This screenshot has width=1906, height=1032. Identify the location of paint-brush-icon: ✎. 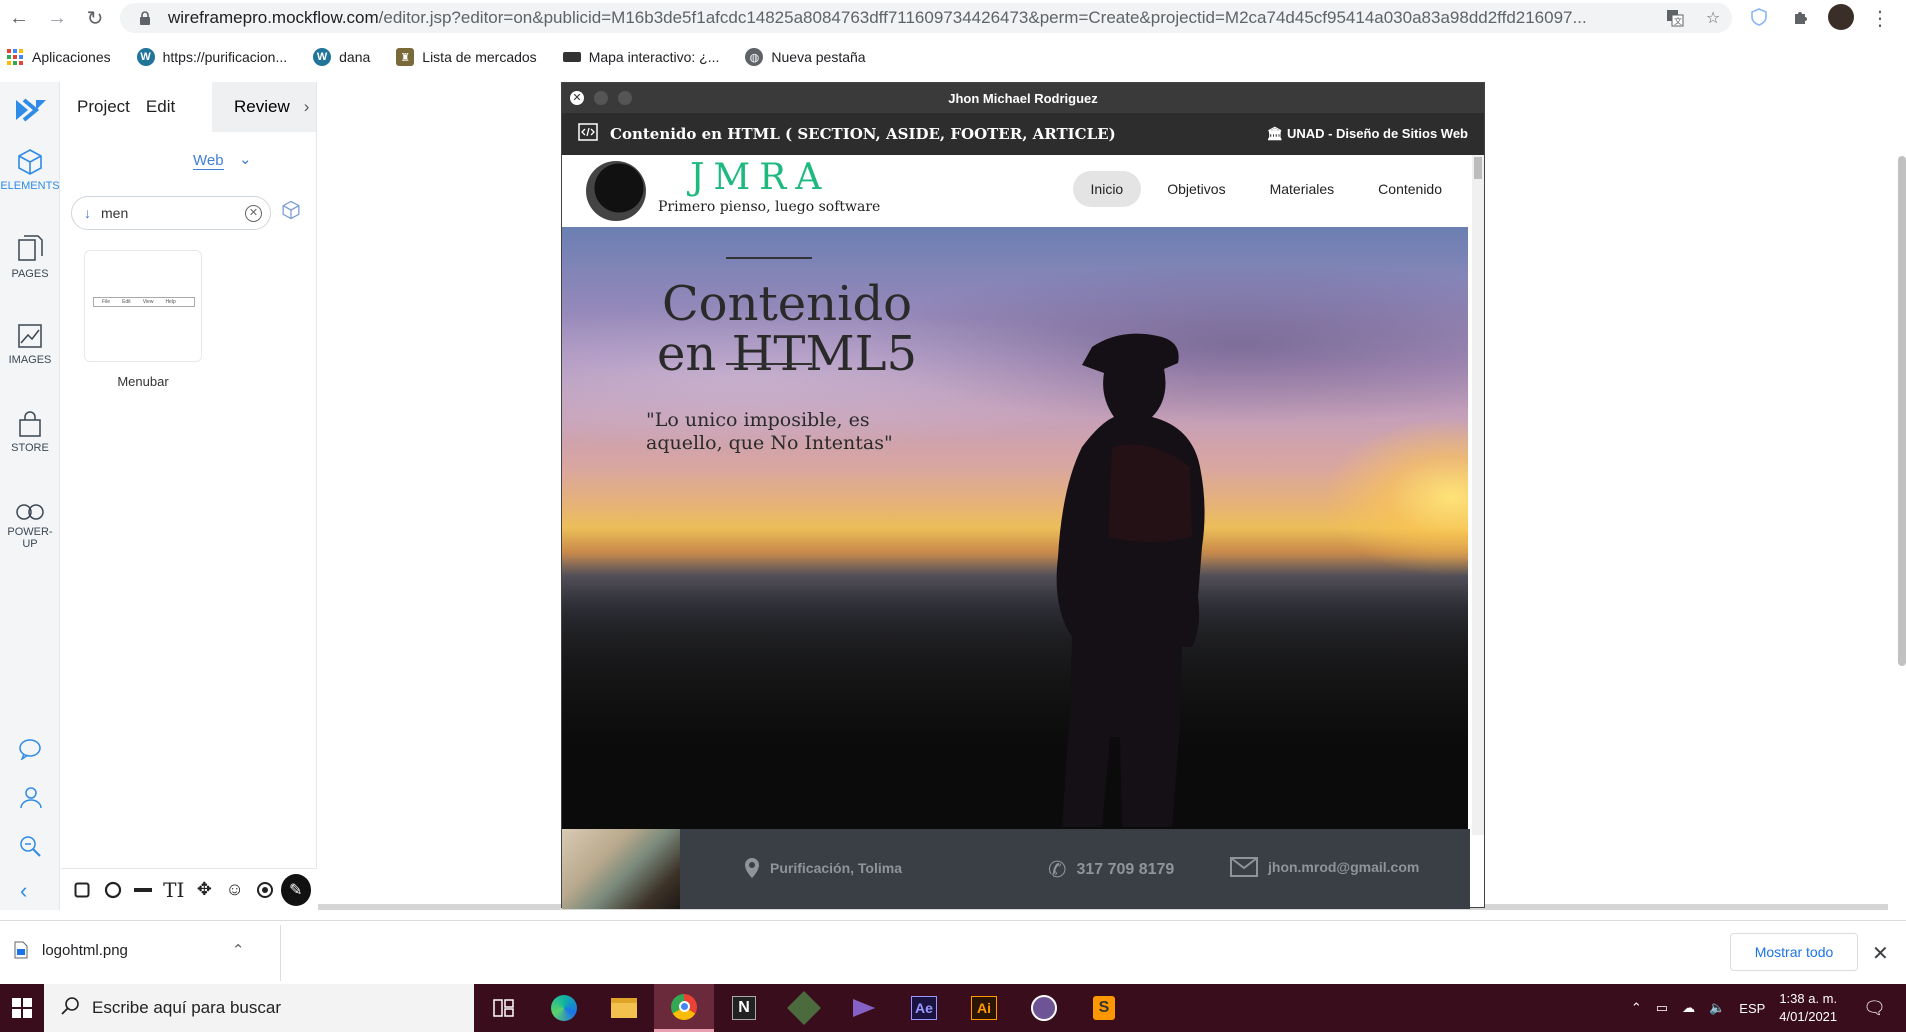
(295, 889).